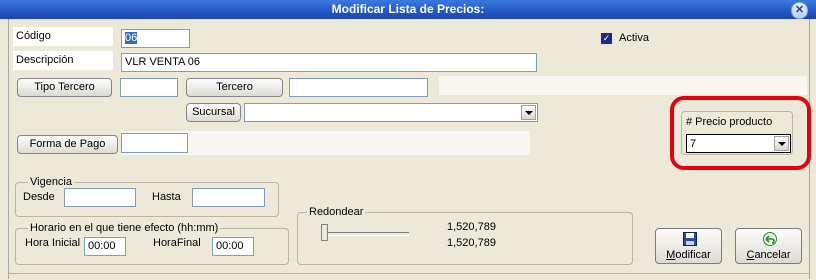 This screenshot has height=280, width=816. Describe the element at coordinates (234, 87) in the screenshot. I see `tercero-button: Tercero` at that location.